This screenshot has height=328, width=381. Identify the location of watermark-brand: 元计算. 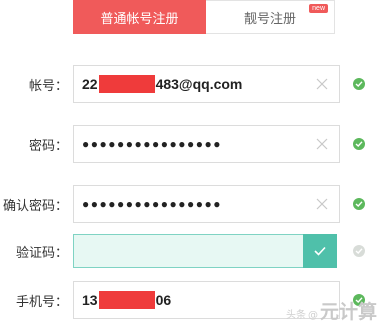
(348, 312).